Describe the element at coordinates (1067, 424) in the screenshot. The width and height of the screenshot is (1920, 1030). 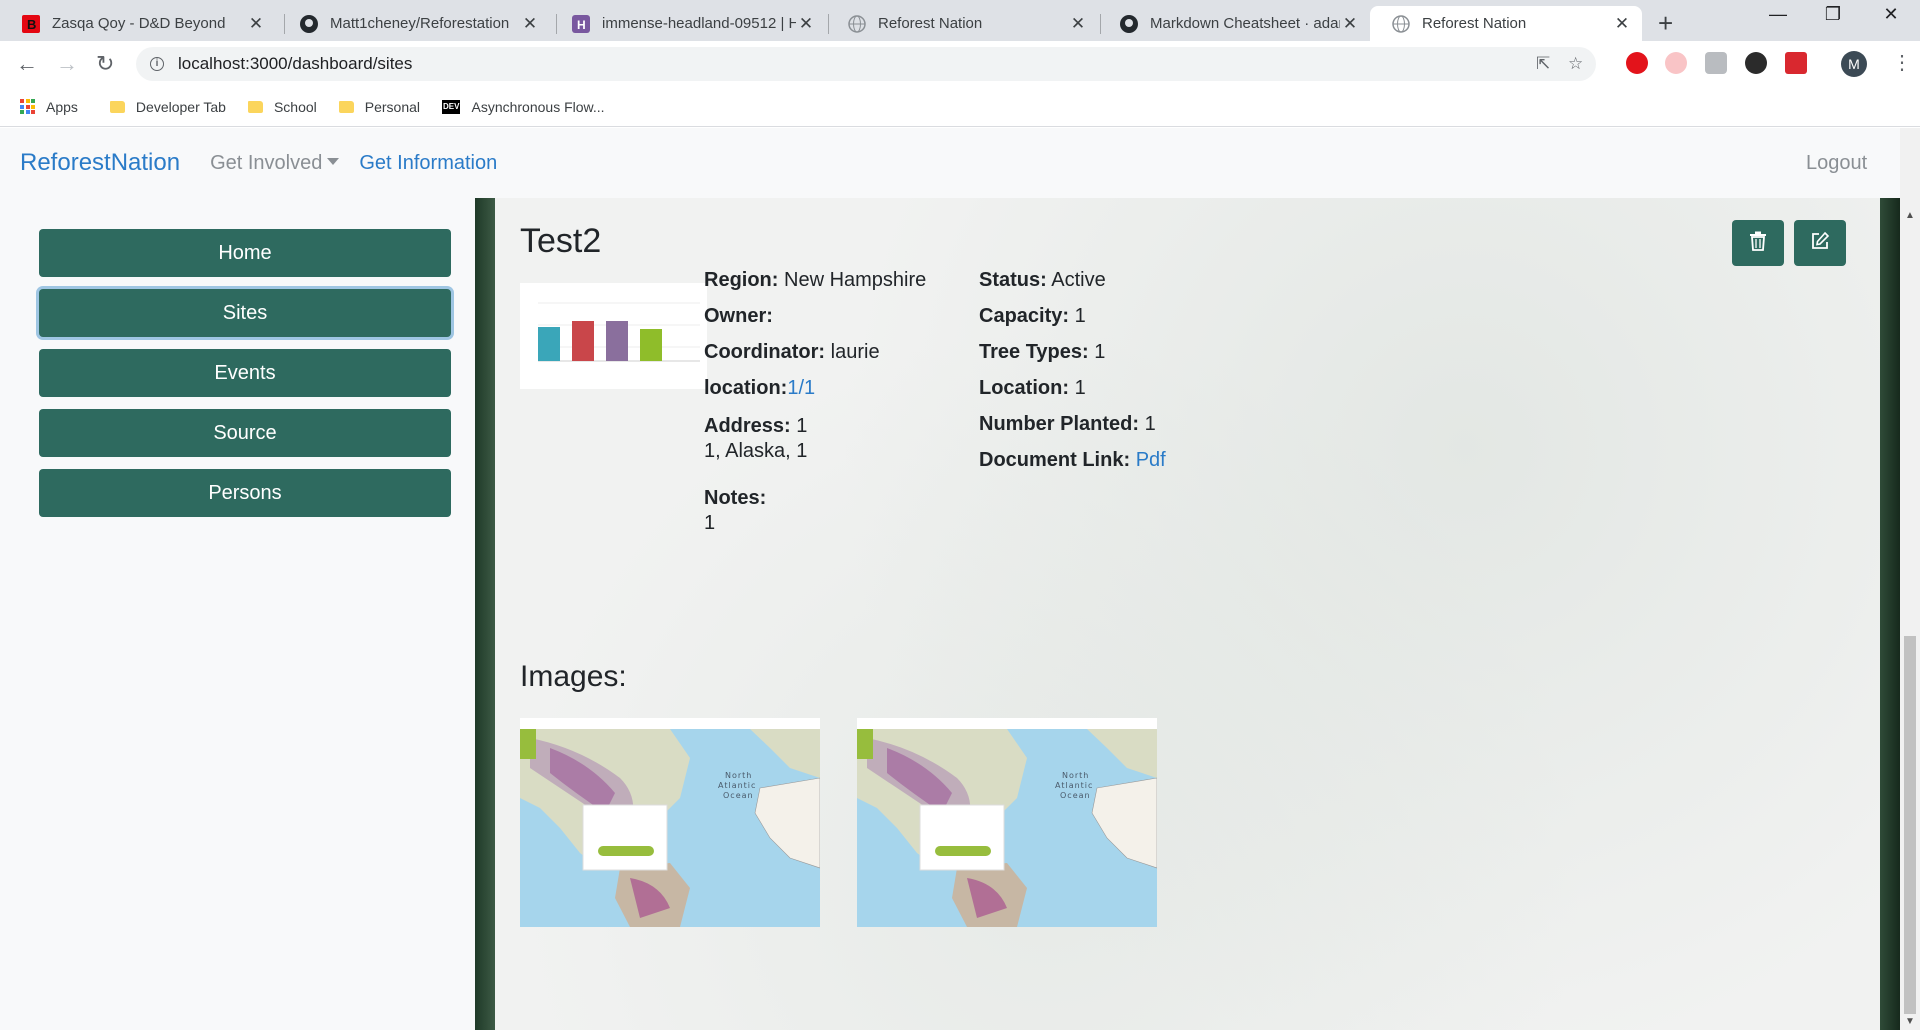
I see `number-planted-field: Number Planted: 1` at that location.